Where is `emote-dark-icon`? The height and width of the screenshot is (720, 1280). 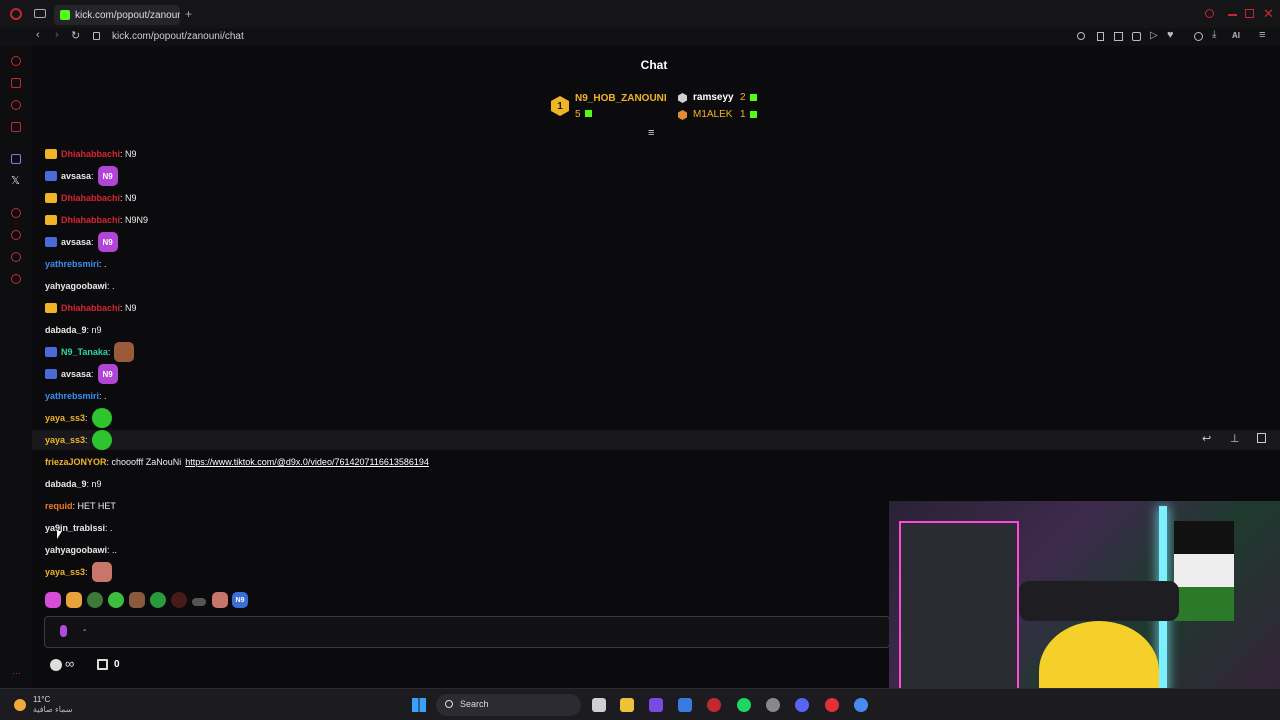
emote-dark-icon is located at coordinates (179, 600).